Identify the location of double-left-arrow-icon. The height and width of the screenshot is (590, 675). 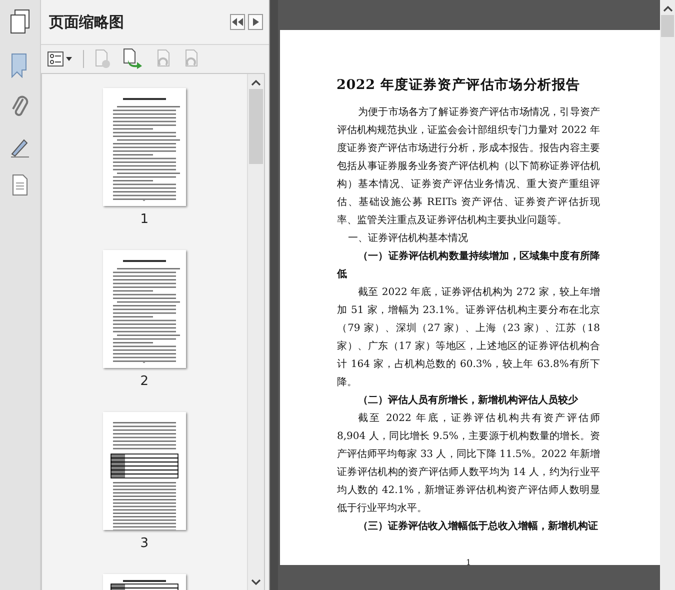
(238, 22).